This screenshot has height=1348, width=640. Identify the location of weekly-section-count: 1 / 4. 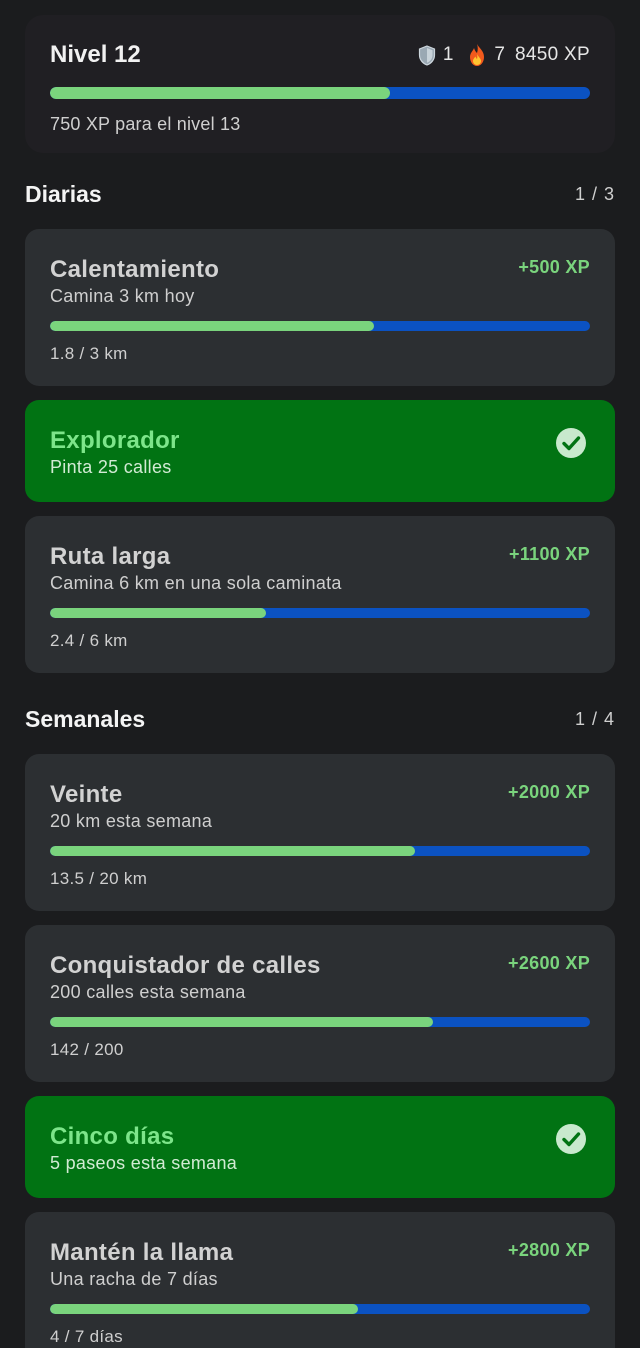
(594, 719).